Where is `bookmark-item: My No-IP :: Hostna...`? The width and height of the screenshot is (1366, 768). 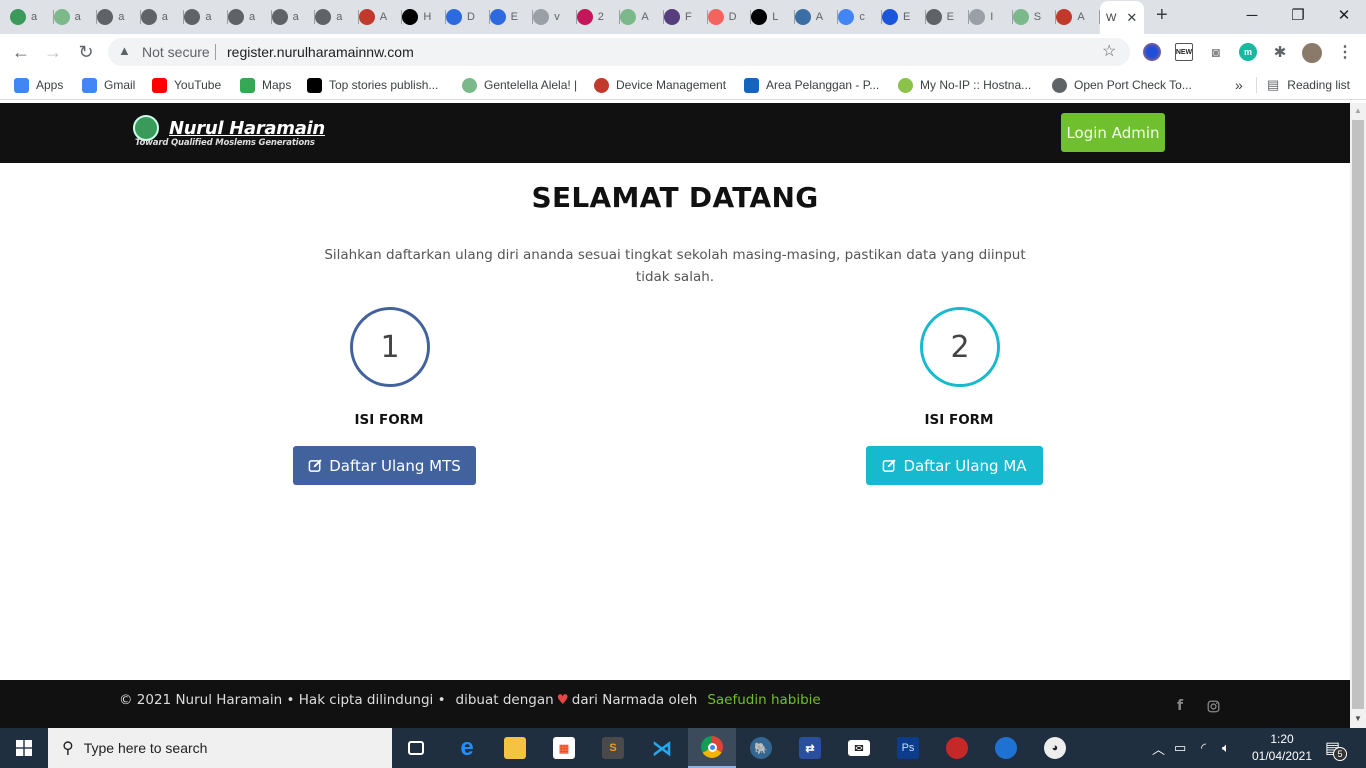
bookmark-item: My No-IP :: Hostna... is located at coordinates (964, 85).